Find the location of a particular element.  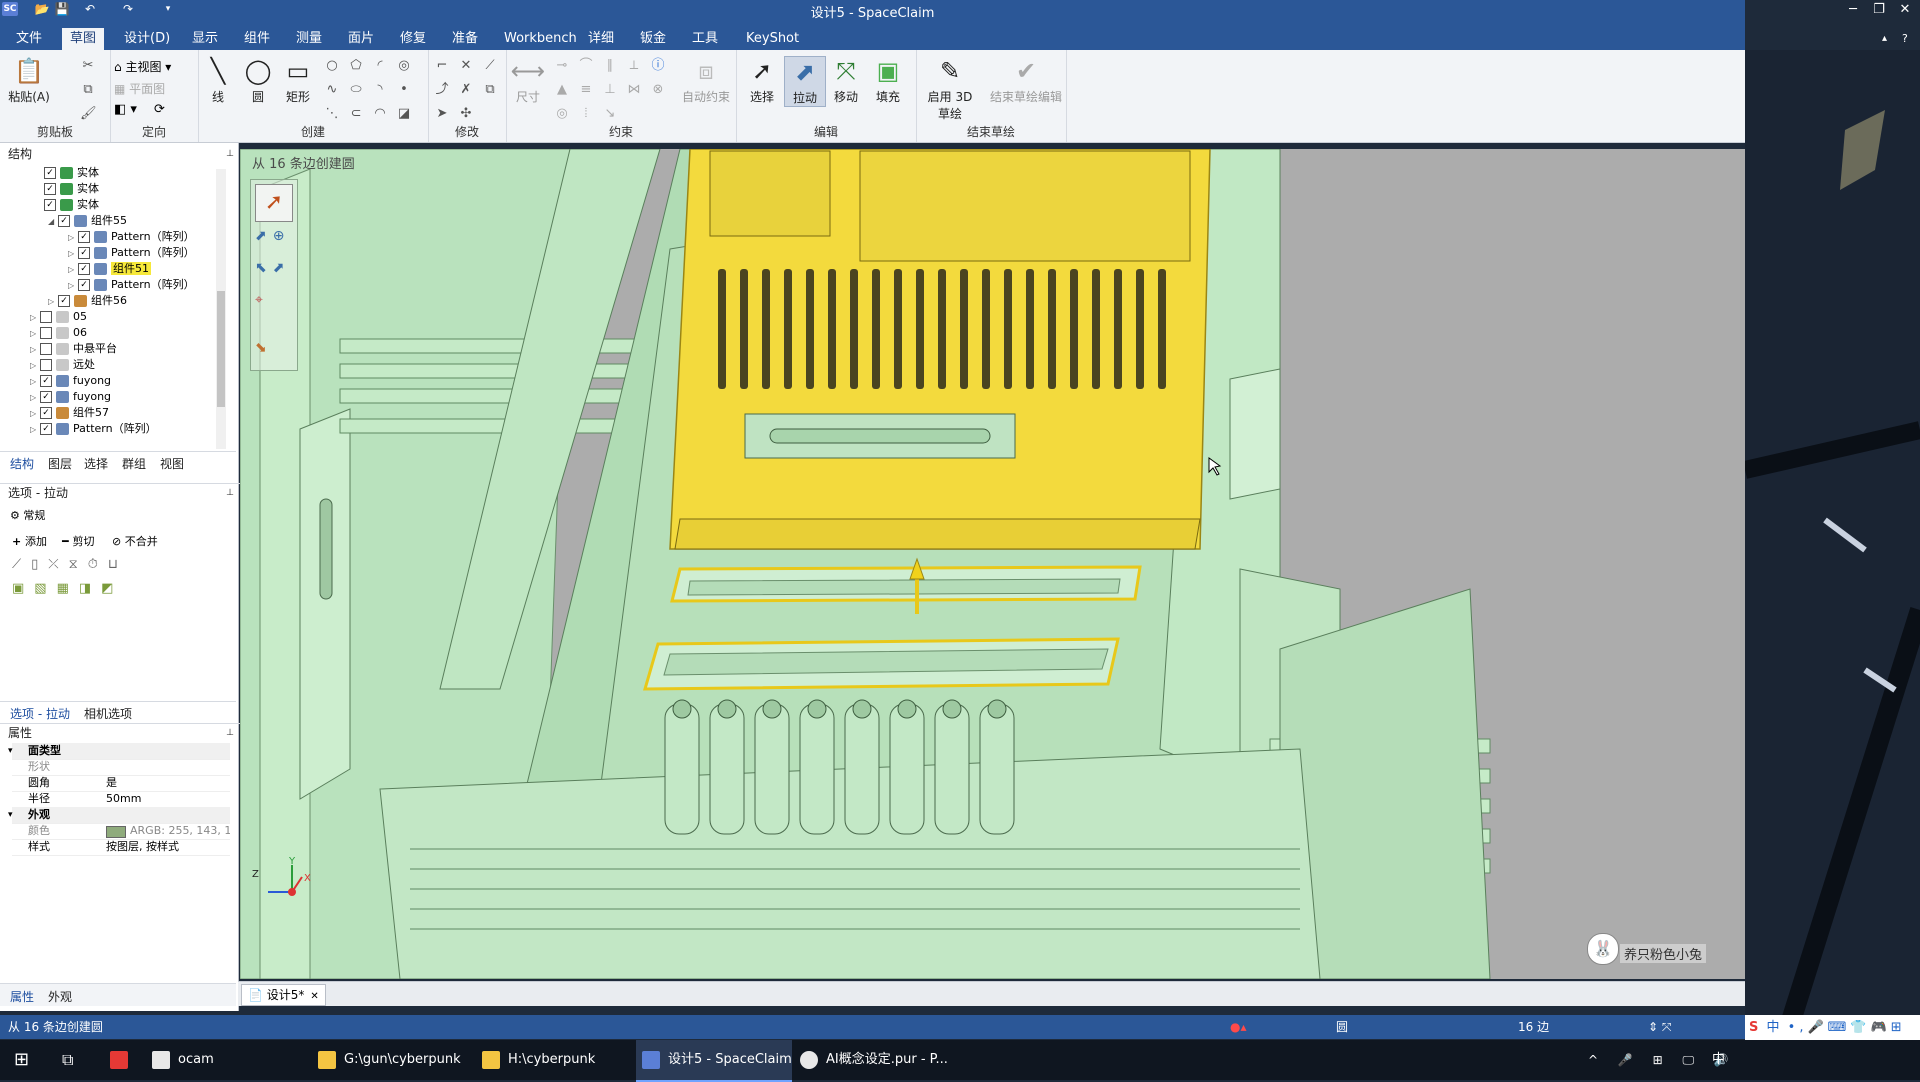

collapse-icon: ▾ is located at coordinates (10, 751).